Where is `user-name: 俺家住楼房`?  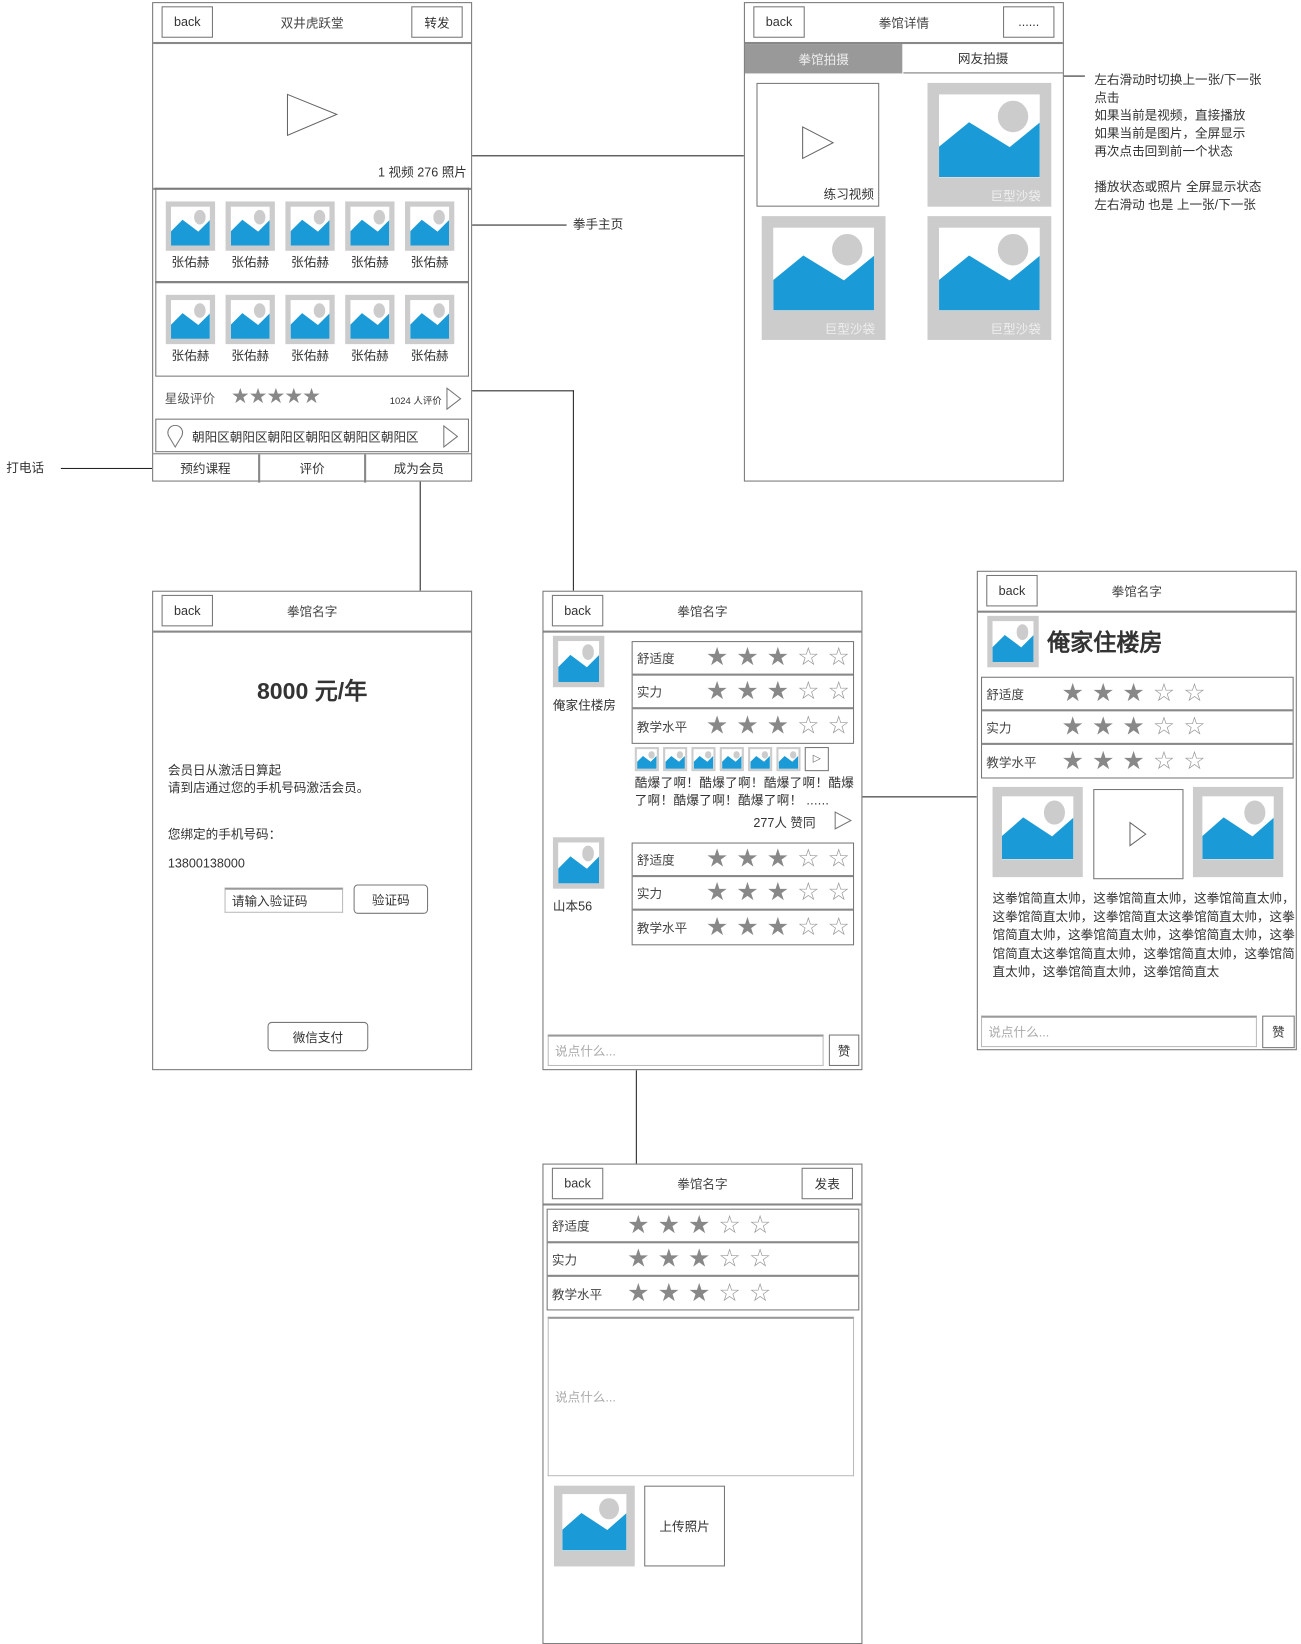 user-name: 俺家住楼房 is located at coordinates (584, 705).